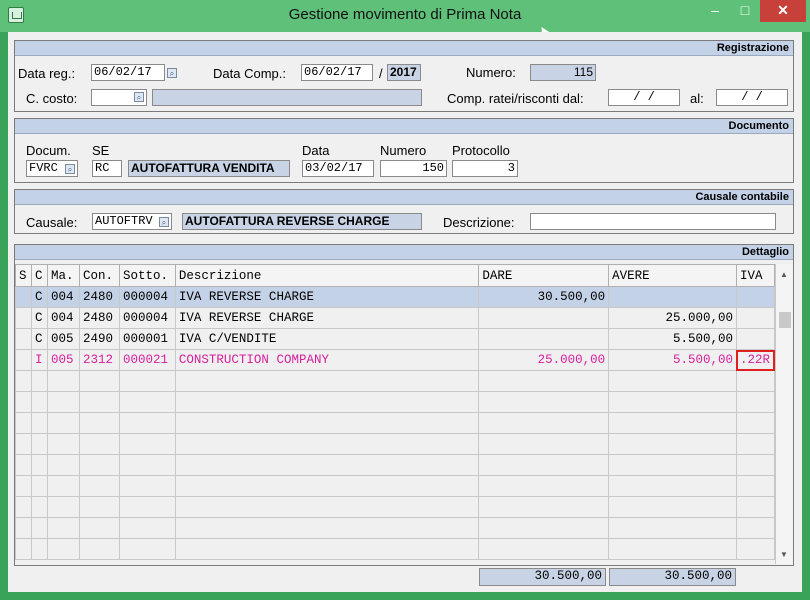  Describe the element at coordinates (672, 339) in the screenshot. I see `cell-avere: 5.500,00` at that location.